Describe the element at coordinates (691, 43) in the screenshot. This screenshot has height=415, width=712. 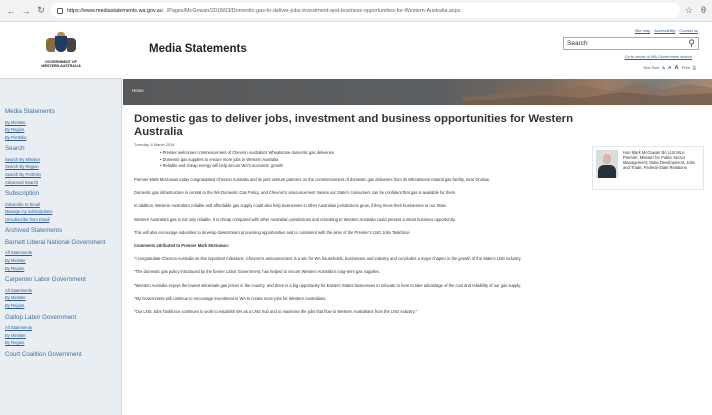
I see `search-icon: ⚲` at that location.